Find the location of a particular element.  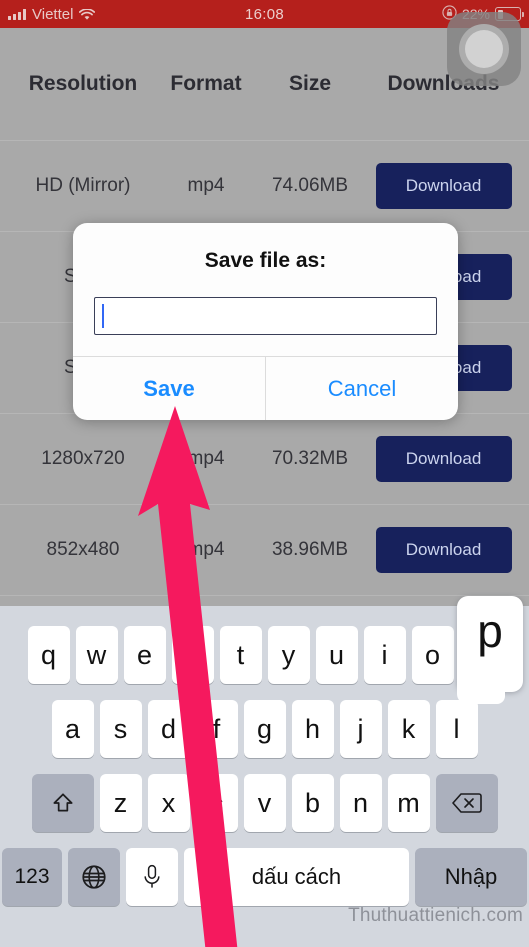

key-k: k is located at coordinates (408, 729).